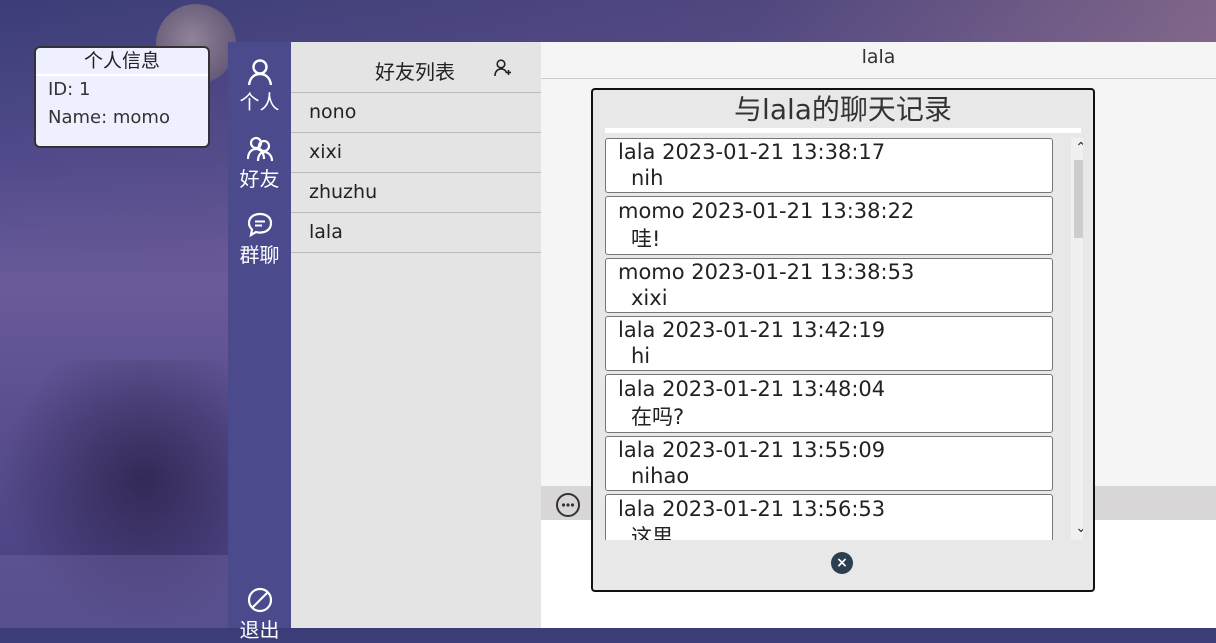 Image resolution: width=1216 pixels, height=643 pixels. I want to click on chat-history-divider, so click(843, 130).